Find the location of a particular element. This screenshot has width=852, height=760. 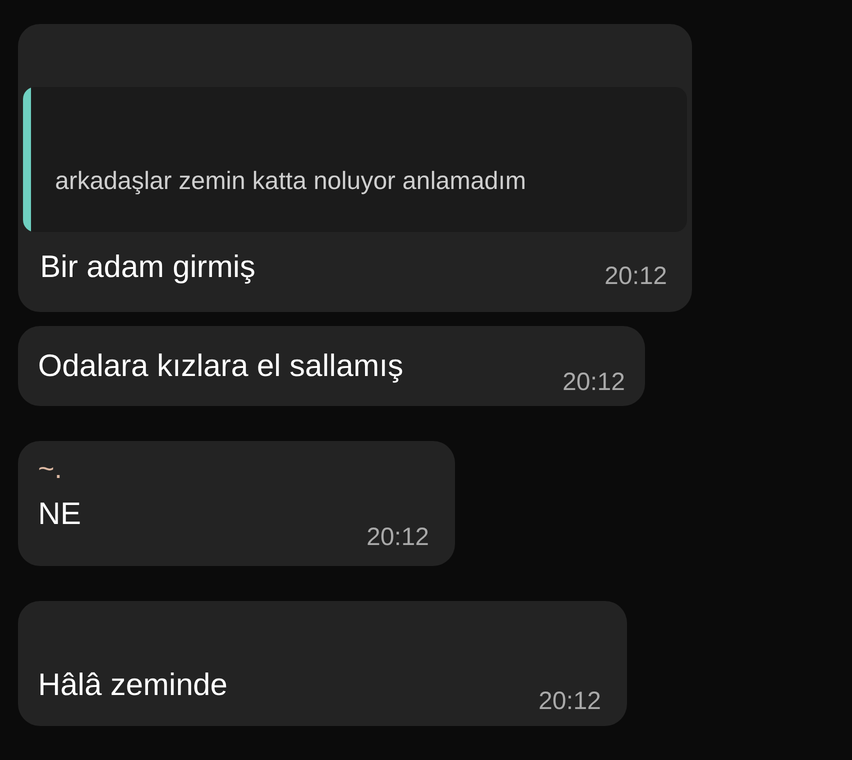

message-text: Hâlâ zeminde is located at coordinates (133, 685).